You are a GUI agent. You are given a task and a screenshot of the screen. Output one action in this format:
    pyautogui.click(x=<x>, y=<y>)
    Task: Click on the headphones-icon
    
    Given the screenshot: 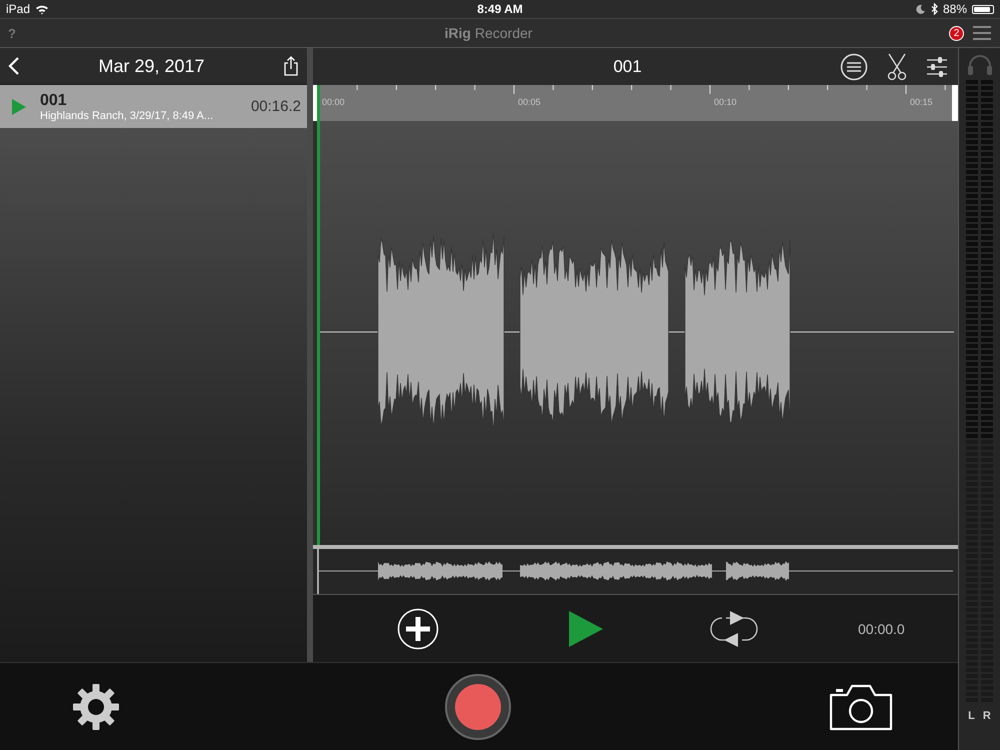 What is the action you would take?
    pyautogui.click(x=979, y=65)
    